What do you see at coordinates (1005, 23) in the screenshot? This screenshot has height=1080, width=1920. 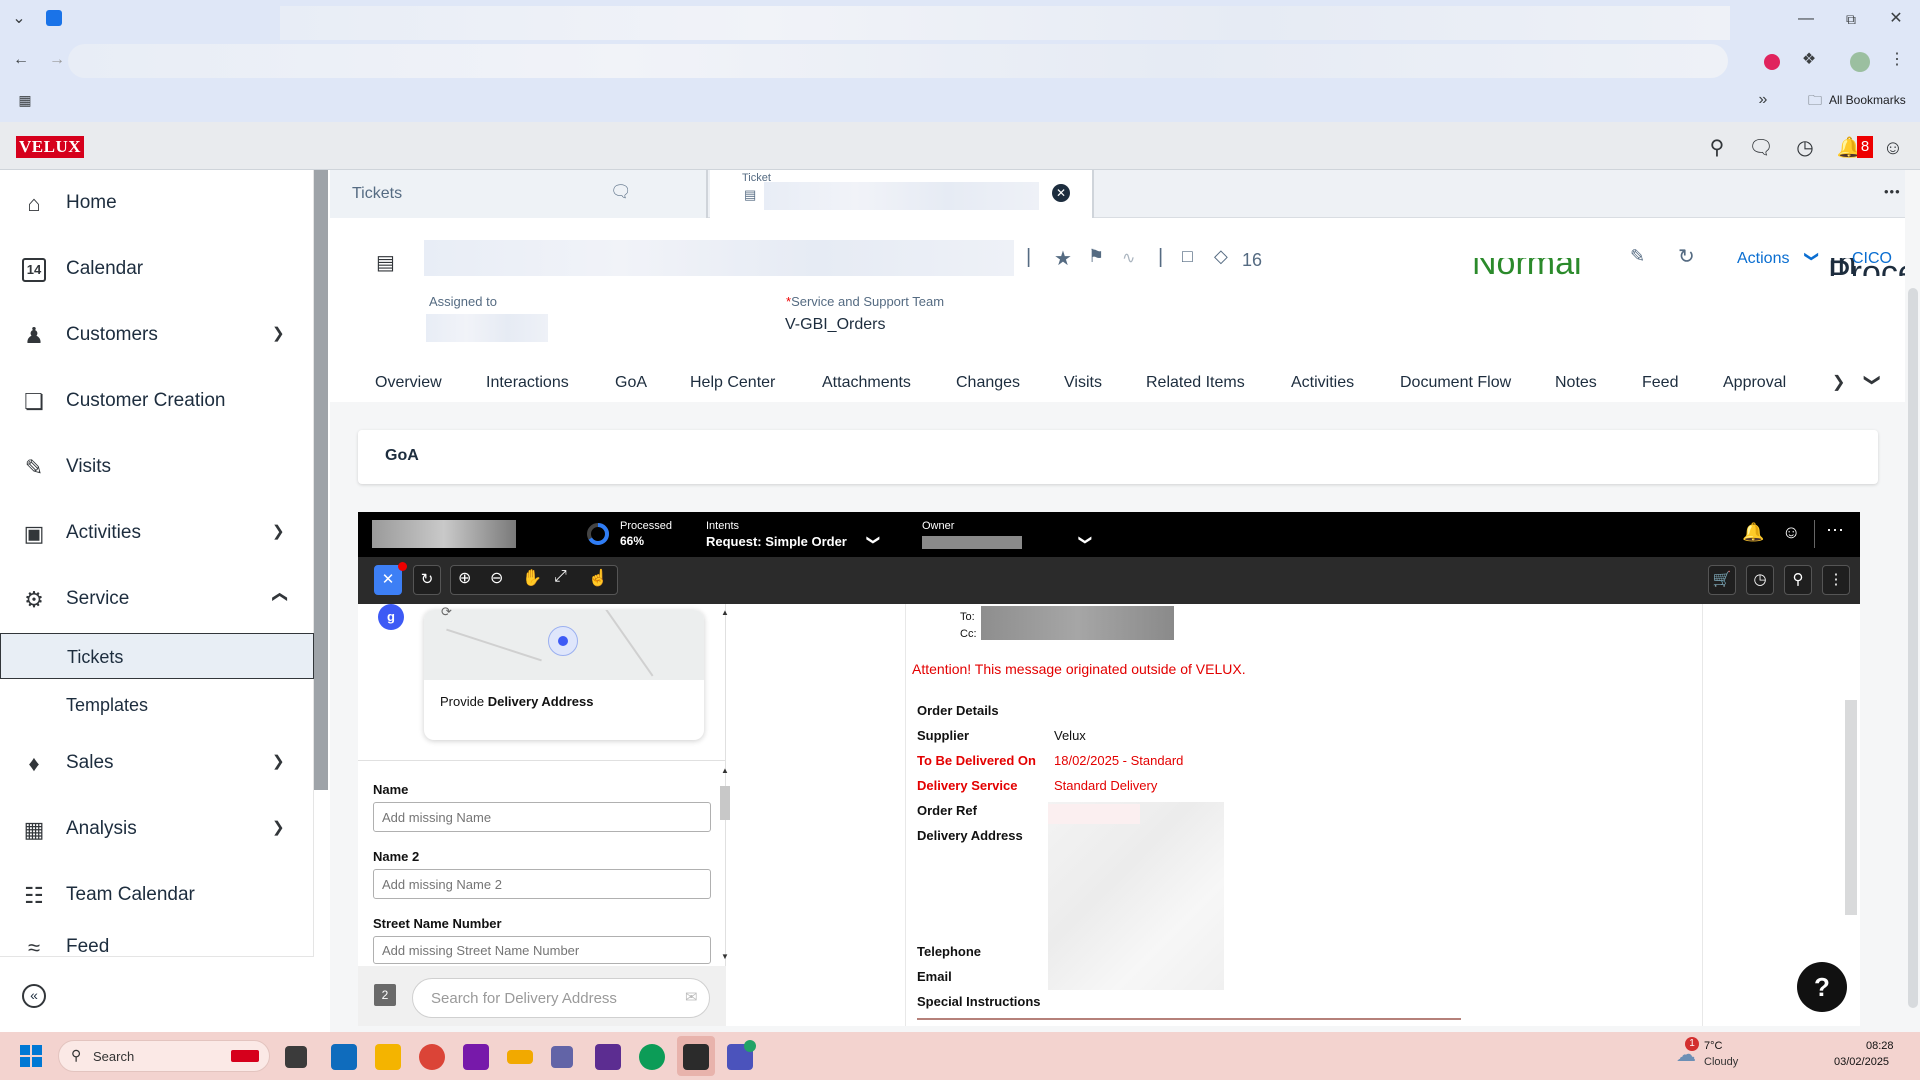 I see `browser-tabs-blurred` at bounding box center [1005, 23].